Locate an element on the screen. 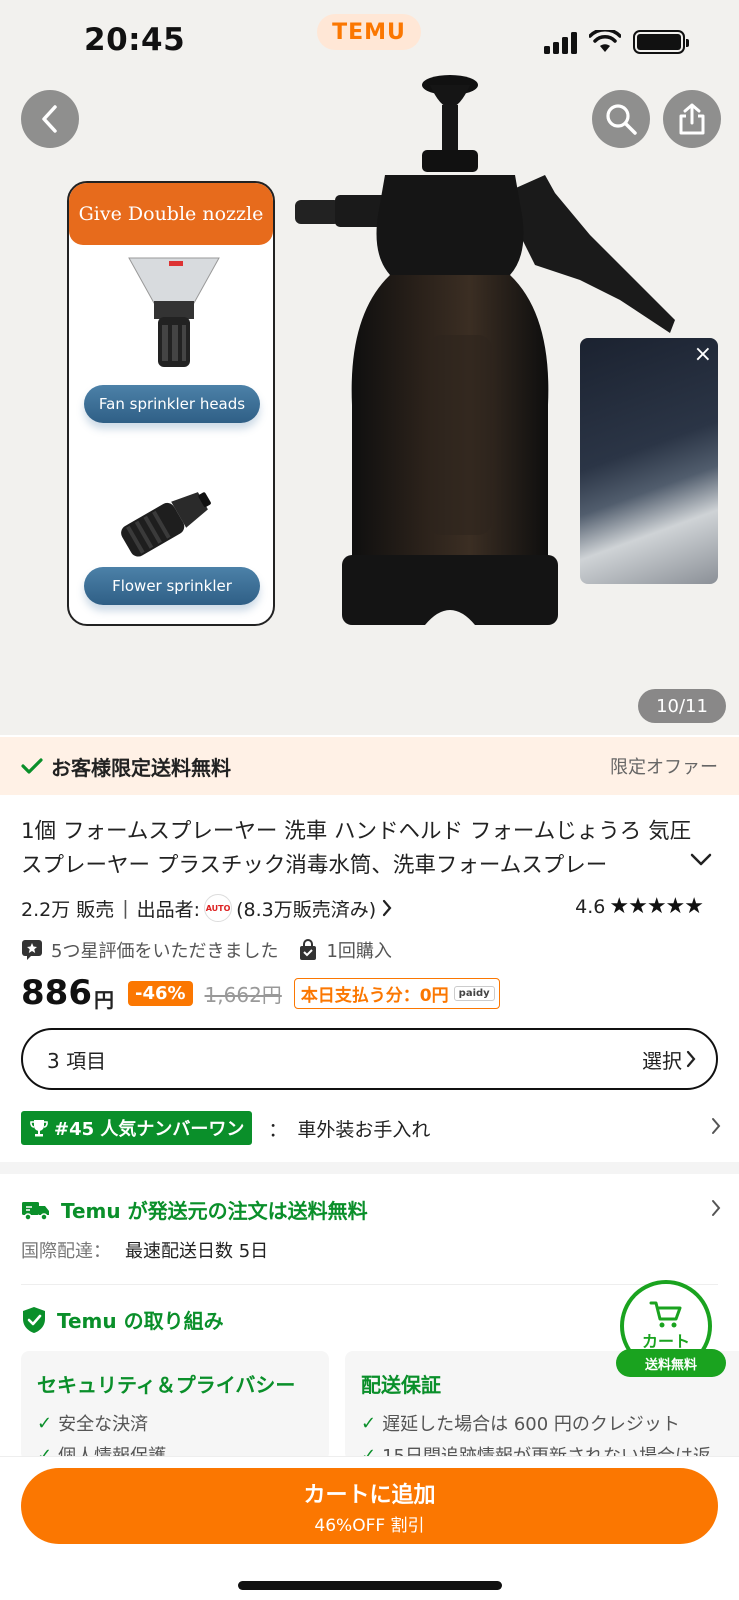 The width and height of the screenshot is (739, 1600). add-to-cart-button: カートに追加 46%OFF 割引 is located at coordinates (369, 1506).